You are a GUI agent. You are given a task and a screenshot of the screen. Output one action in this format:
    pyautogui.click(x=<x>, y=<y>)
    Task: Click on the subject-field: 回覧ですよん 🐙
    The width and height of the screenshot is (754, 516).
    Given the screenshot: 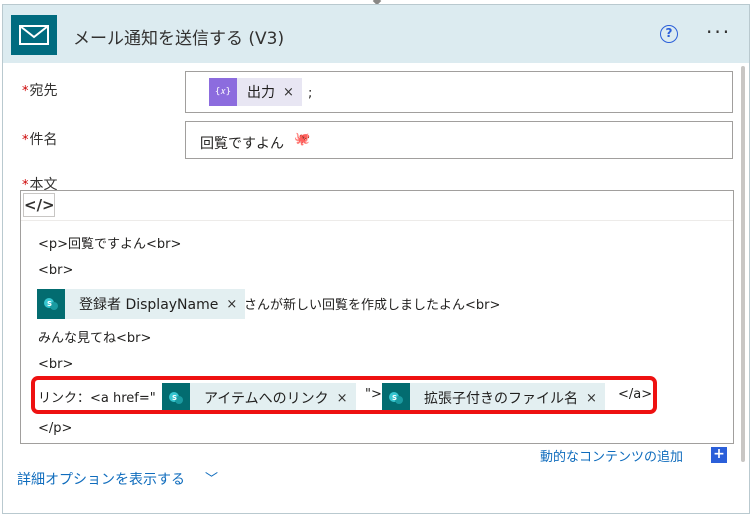 What is the action you would take?
    pyautogui.click(x=459, y=140)
    